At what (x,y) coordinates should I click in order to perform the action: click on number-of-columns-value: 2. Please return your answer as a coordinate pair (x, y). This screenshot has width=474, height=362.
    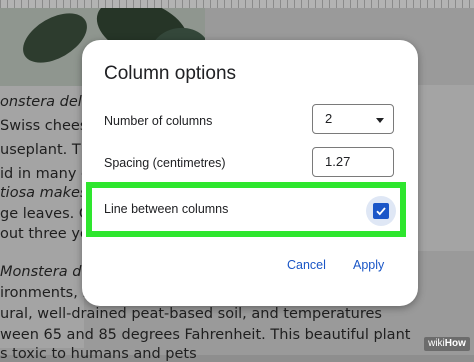
    Looking at the image, I should click on (329, 118).